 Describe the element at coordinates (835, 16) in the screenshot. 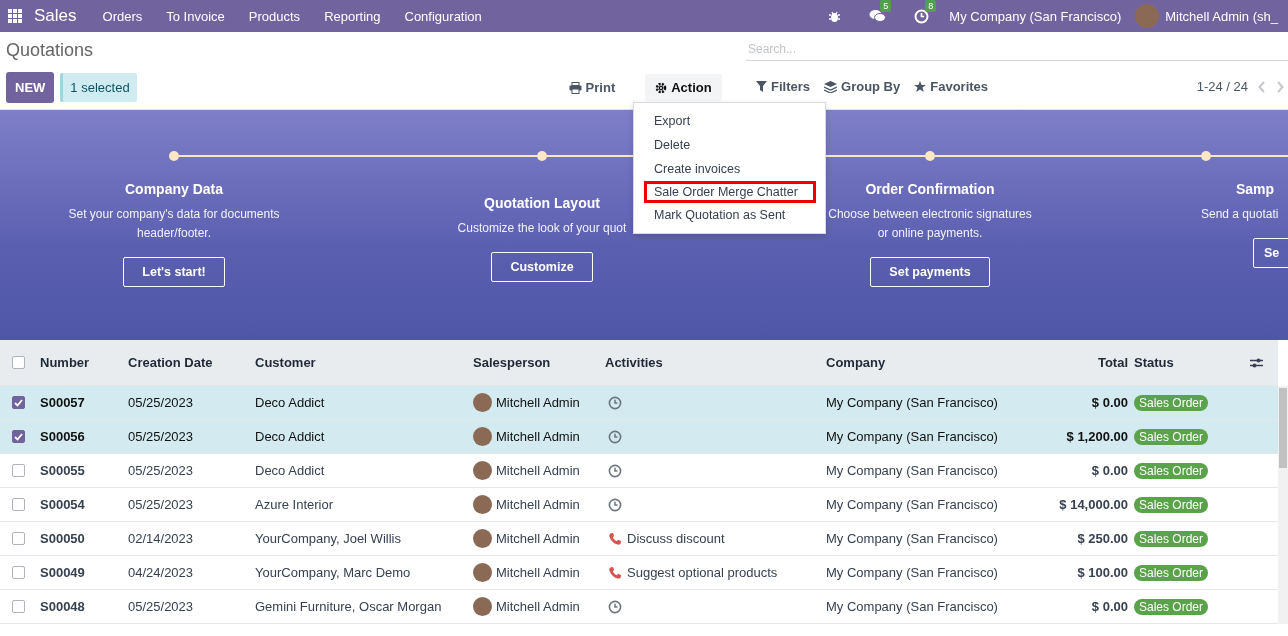

I see `bug-icon` at that location.